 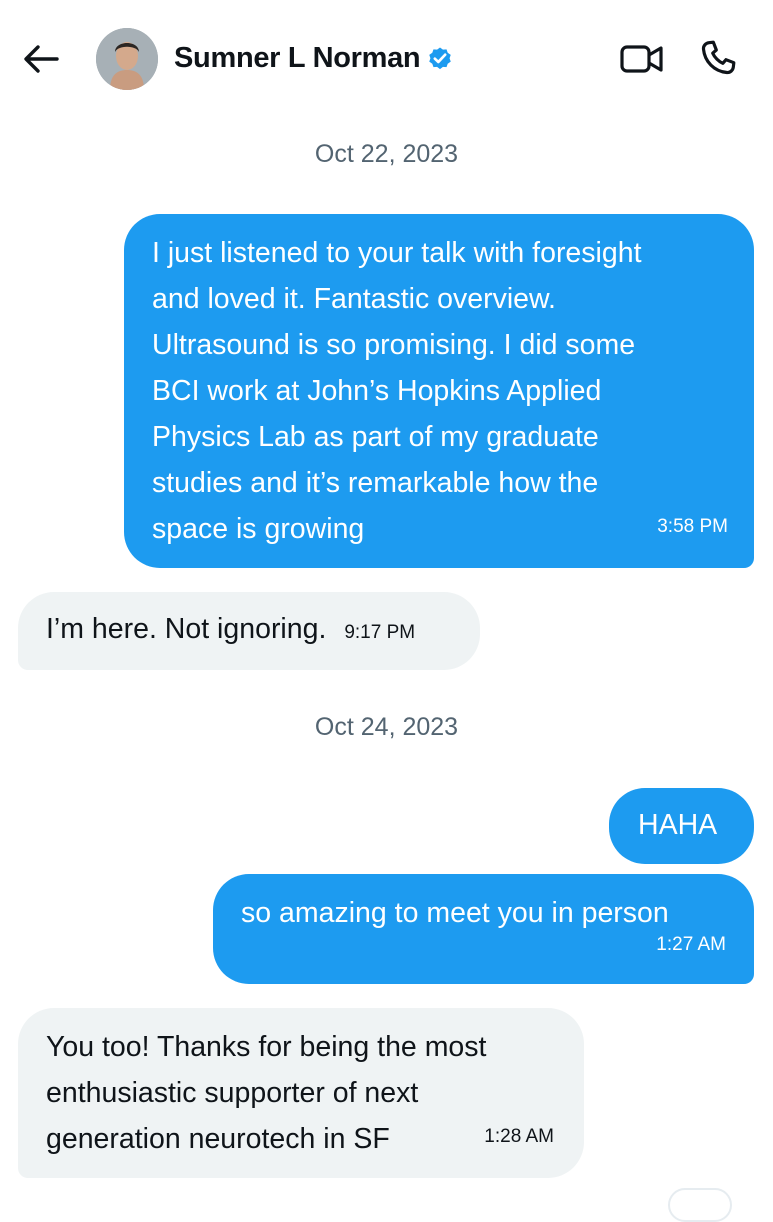 What do you see at coordinates (691, 944) in the screenshot?
I see `message-timestamp: 1:27 AM` at bounding box center [691, 944].